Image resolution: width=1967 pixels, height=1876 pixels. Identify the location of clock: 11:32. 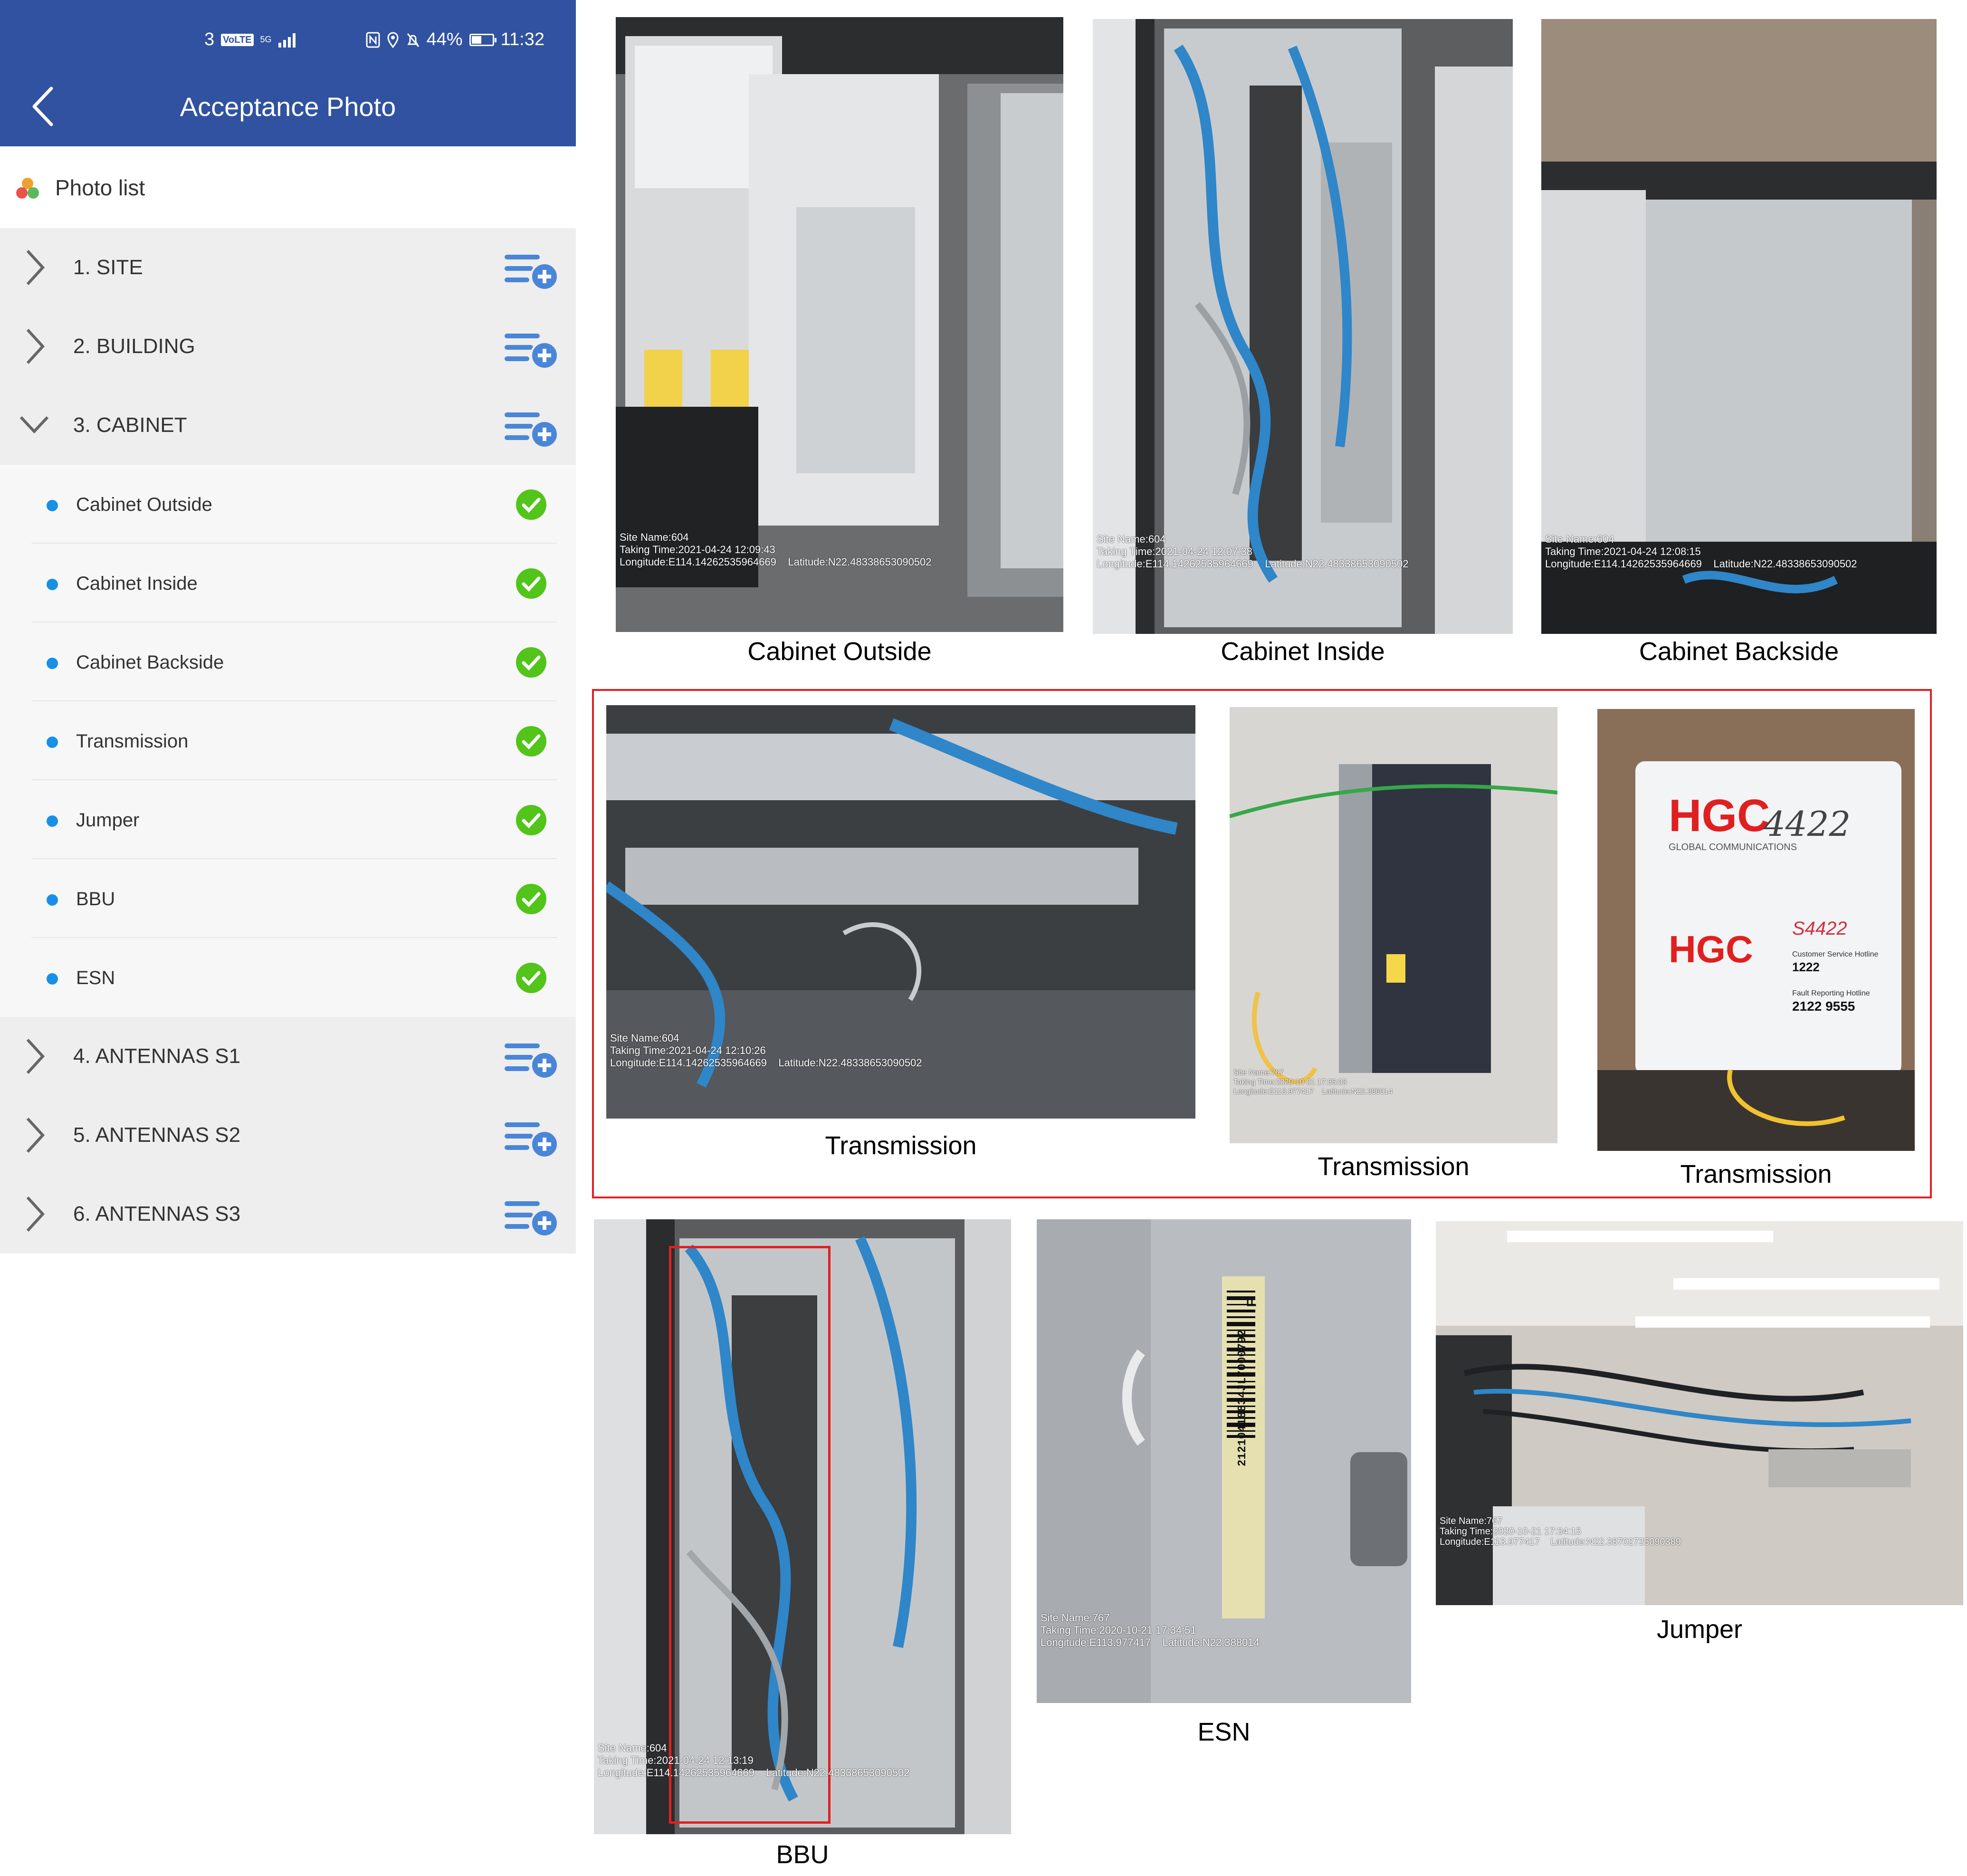
(522, 39).